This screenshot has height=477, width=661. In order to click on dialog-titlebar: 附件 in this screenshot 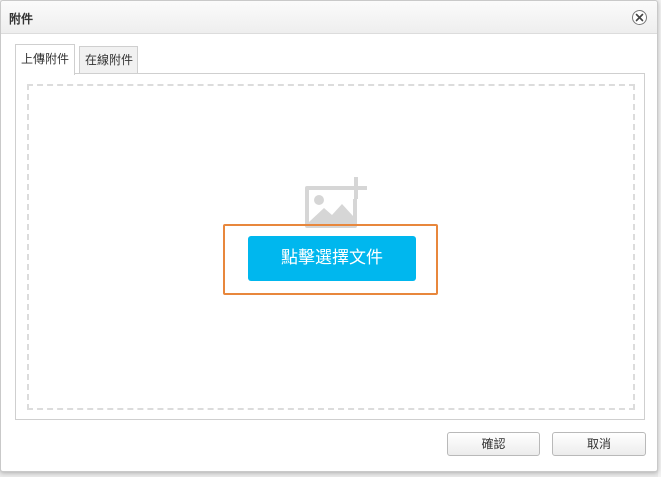, I will do `click(329, 17)`.